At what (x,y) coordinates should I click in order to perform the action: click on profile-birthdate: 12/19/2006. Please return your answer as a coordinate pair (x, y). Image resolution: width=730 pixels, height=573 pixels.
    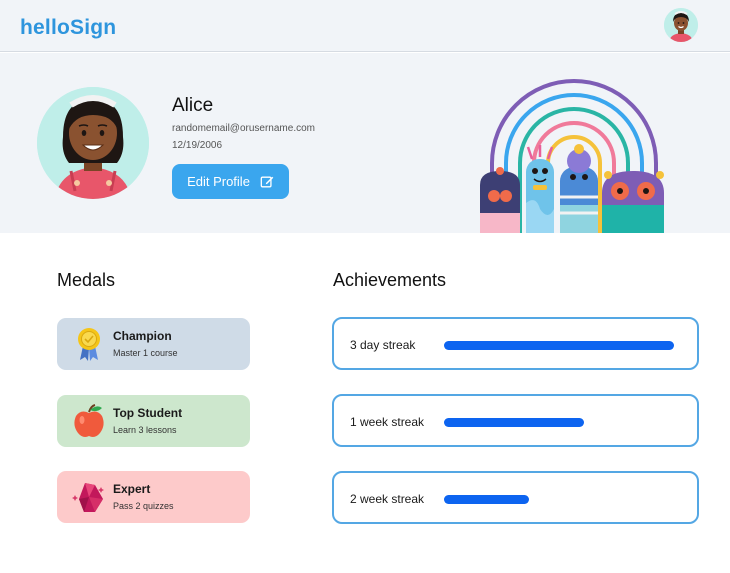
    Looking at the image, I should click on (197, 145).